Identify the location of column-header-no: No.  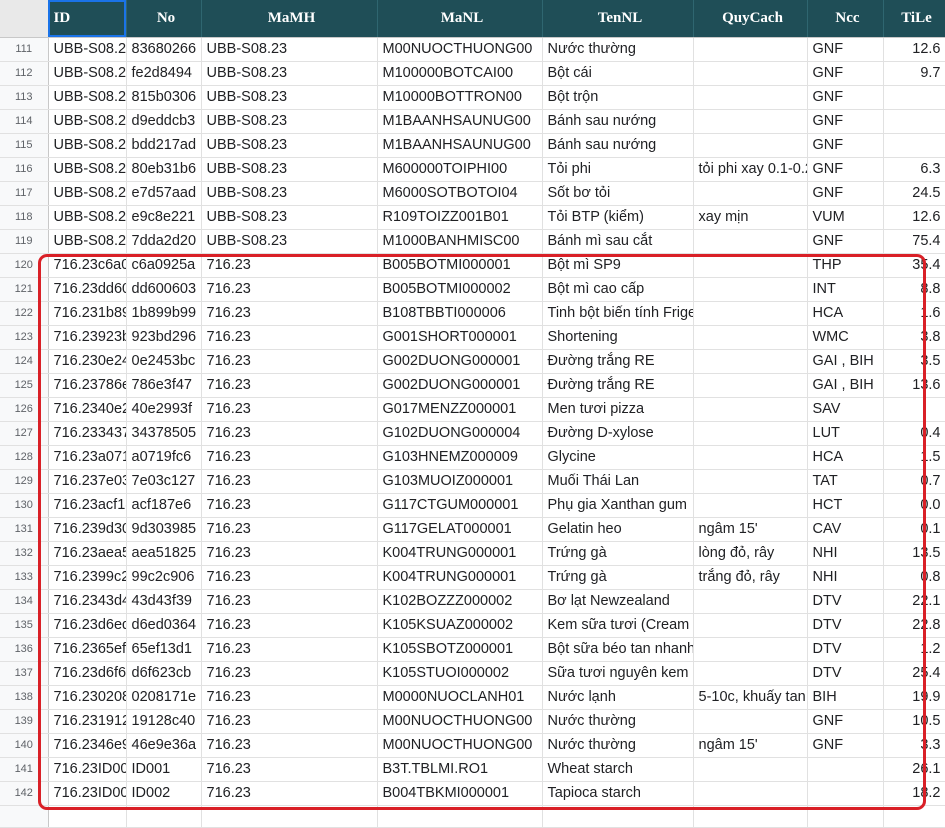
(164, 19).